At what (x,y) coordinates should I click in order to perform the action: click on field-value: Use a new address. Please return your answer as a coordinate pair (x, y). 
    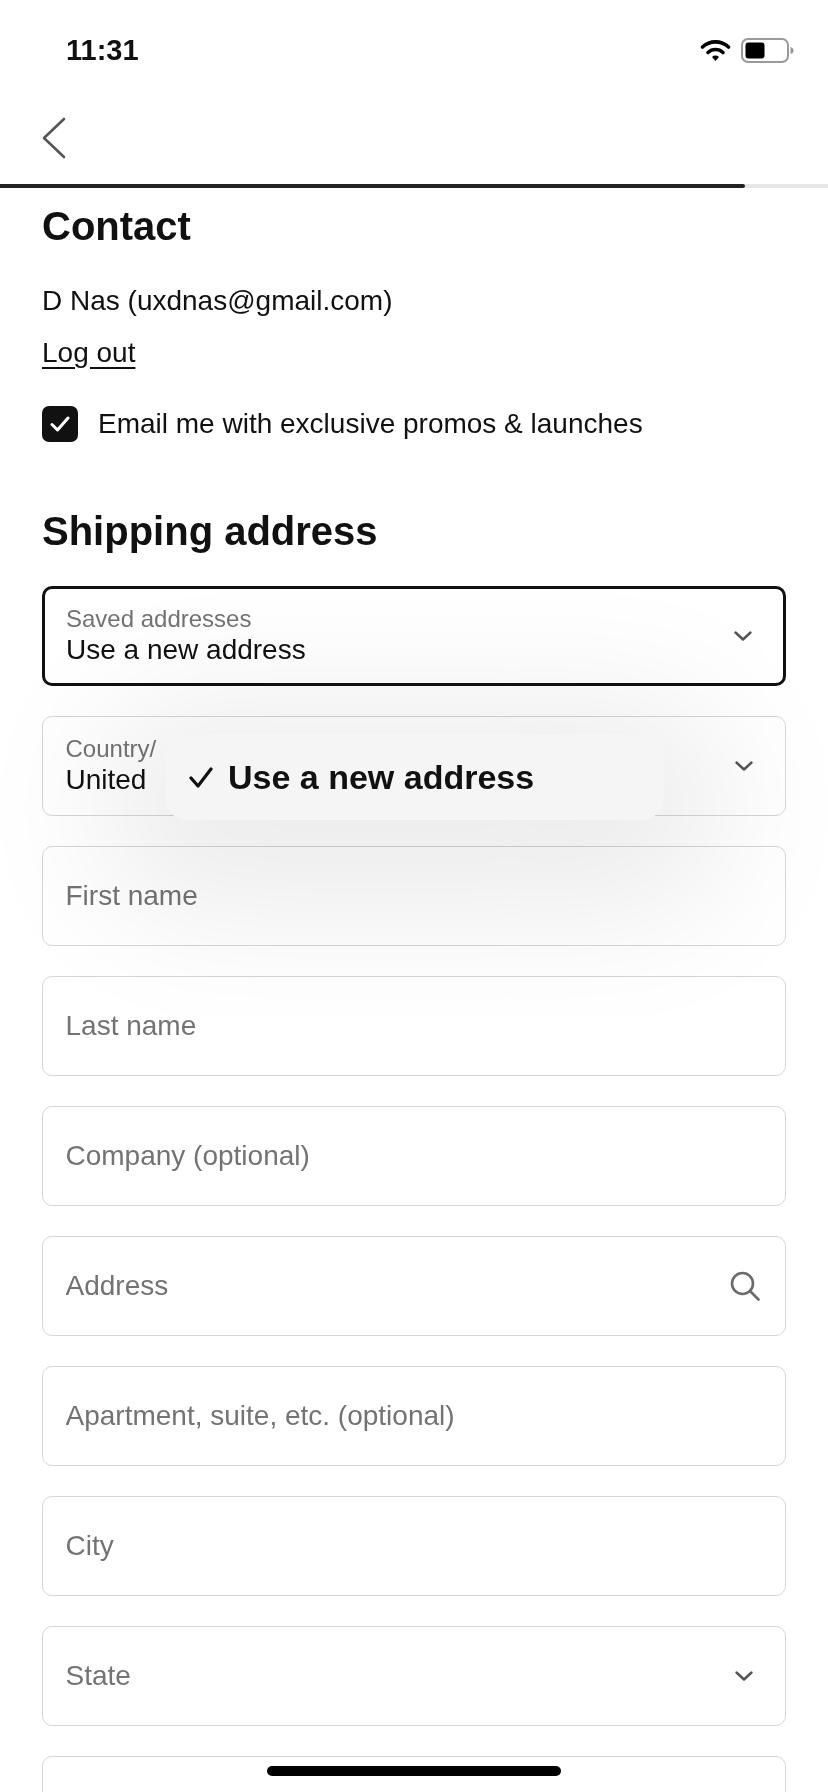
    Looking at the image, I should click on (186, 650).